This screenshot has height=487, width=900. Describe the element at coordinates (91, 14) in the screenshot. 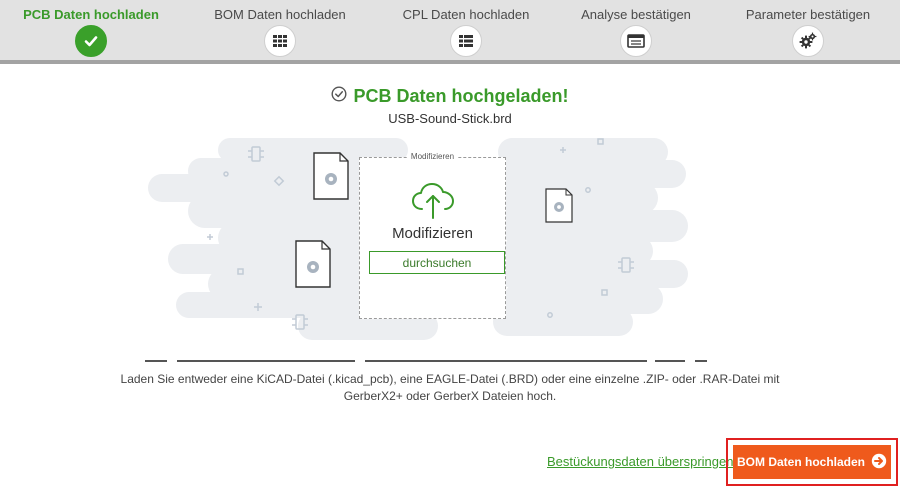

I see `step-label: PCB Daten hochladen` at that location.